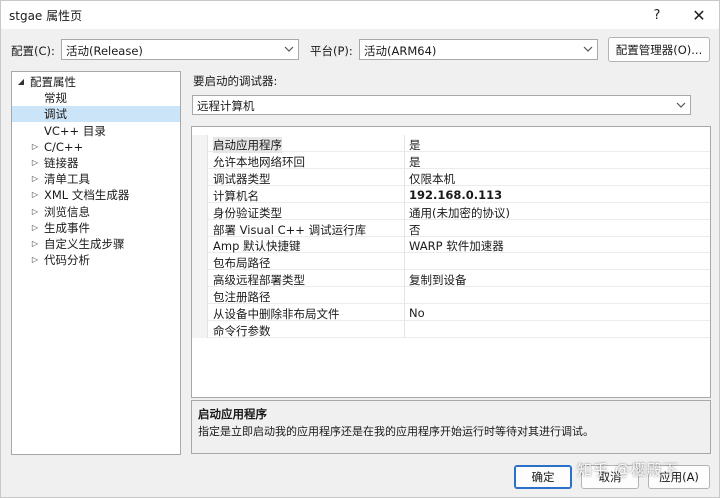  I want to click on property-row: 包注册路径, so click(451, 296).